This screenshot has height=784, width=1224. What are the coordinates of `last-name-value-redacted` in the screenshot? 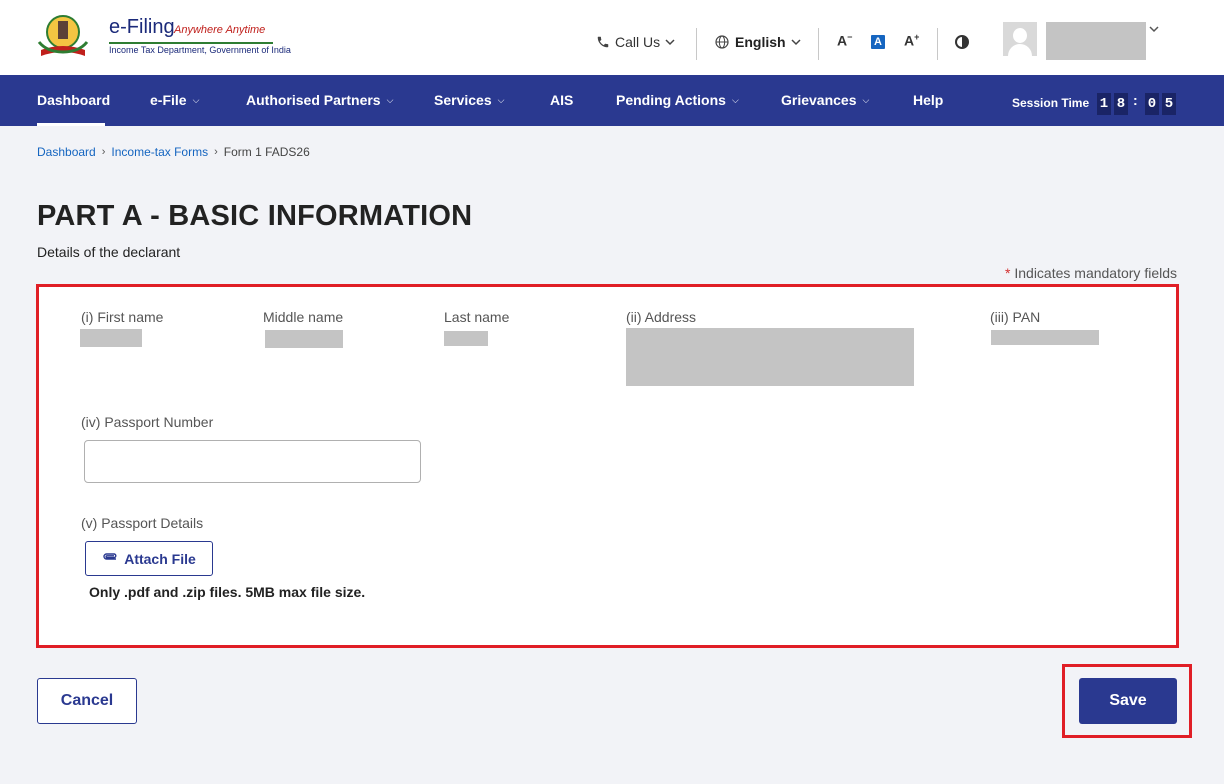 It's located at (466, 338).